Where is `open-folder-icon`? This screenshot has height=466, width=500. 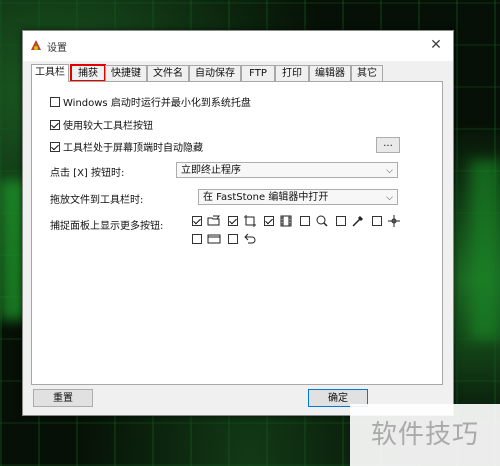 open-folder-icon is located at coordinates (213, 220).